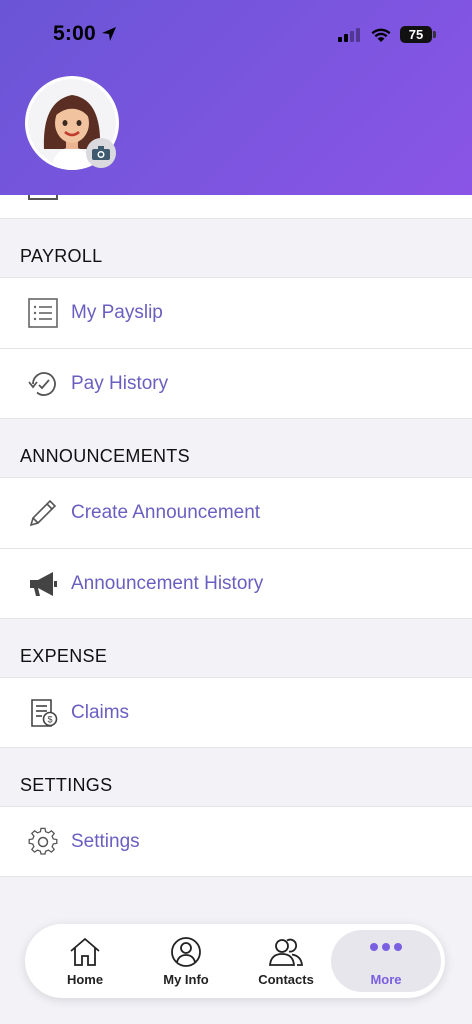 The height and width of the screenshot is (1024, 472). What do you see at coordinates (43, 584) in the screenshot?
I see `megaphone-icon` at bounding box center [43, 584].